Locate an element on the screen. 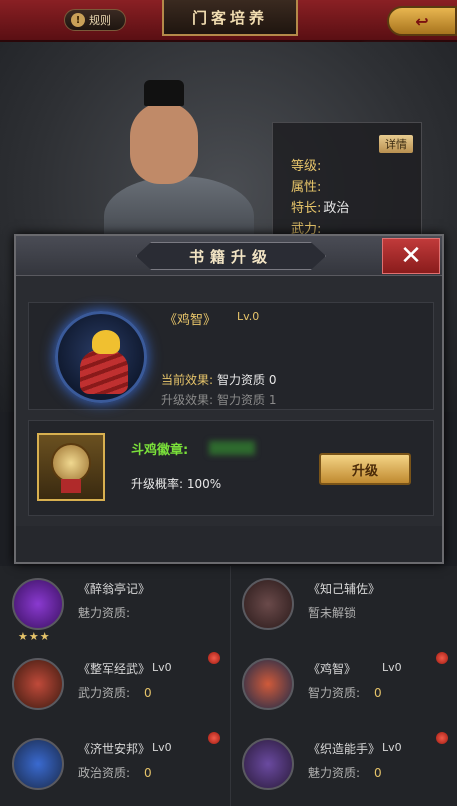 The image size is (457, 806). back-arrow-icon: ↩ is located at coordinates (422, 21).